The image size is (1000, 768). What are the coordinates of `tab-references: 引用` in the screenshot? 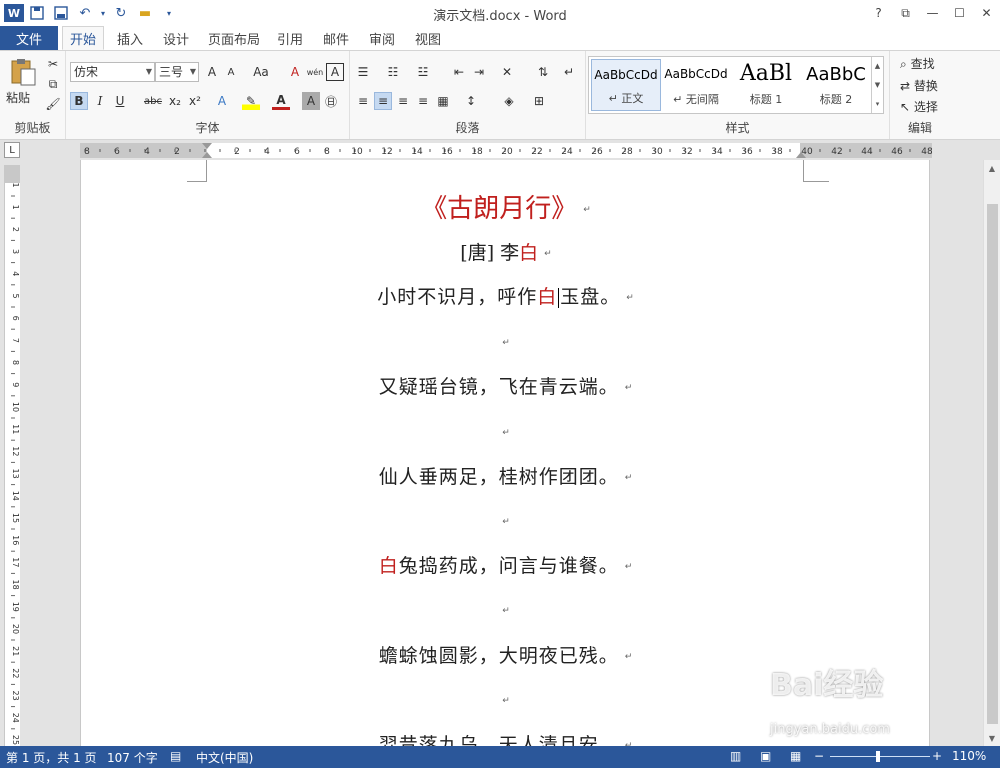 It's located at (290, 38).